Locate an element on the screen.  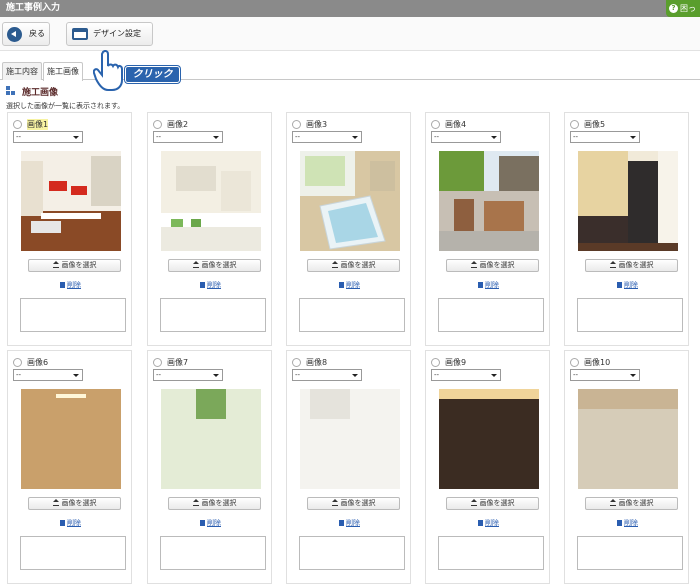
image-card: 画像9 -- 画像を選択削除 is located at coordinates (487, 467).